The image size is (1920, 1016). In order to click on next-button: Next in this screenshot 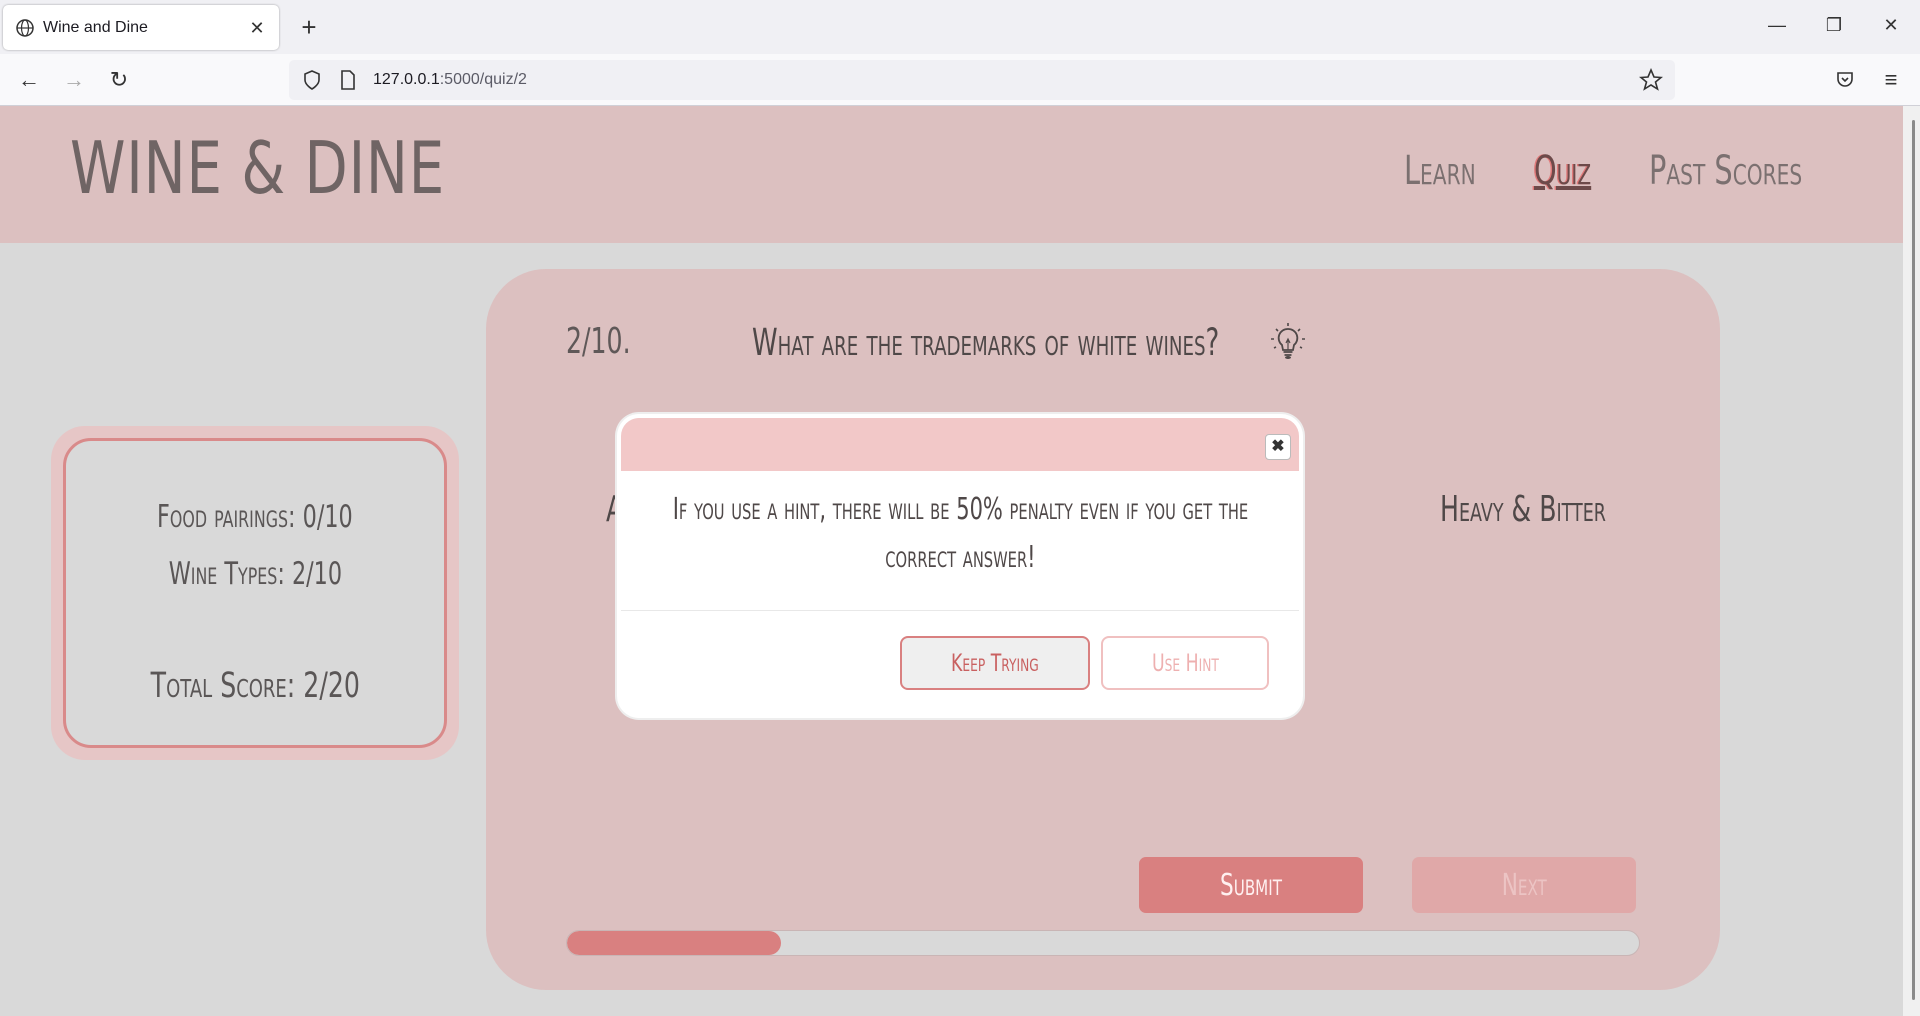, I will do `click(1524, 885)`.